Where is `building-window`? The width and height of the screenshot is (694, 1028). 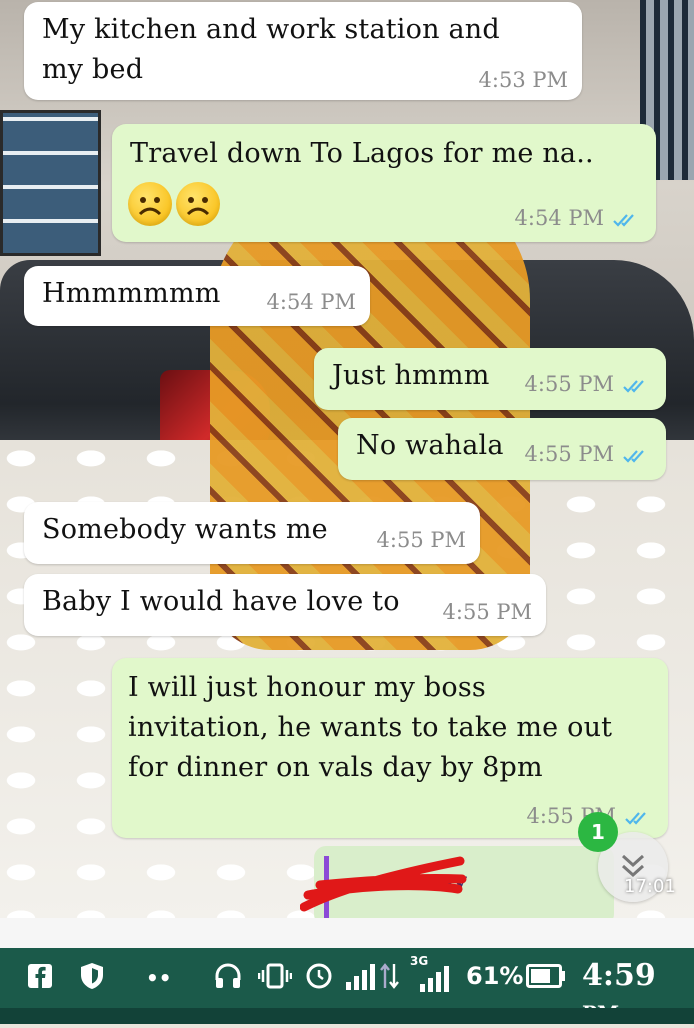
building-window is located at coordinates (50, 183).